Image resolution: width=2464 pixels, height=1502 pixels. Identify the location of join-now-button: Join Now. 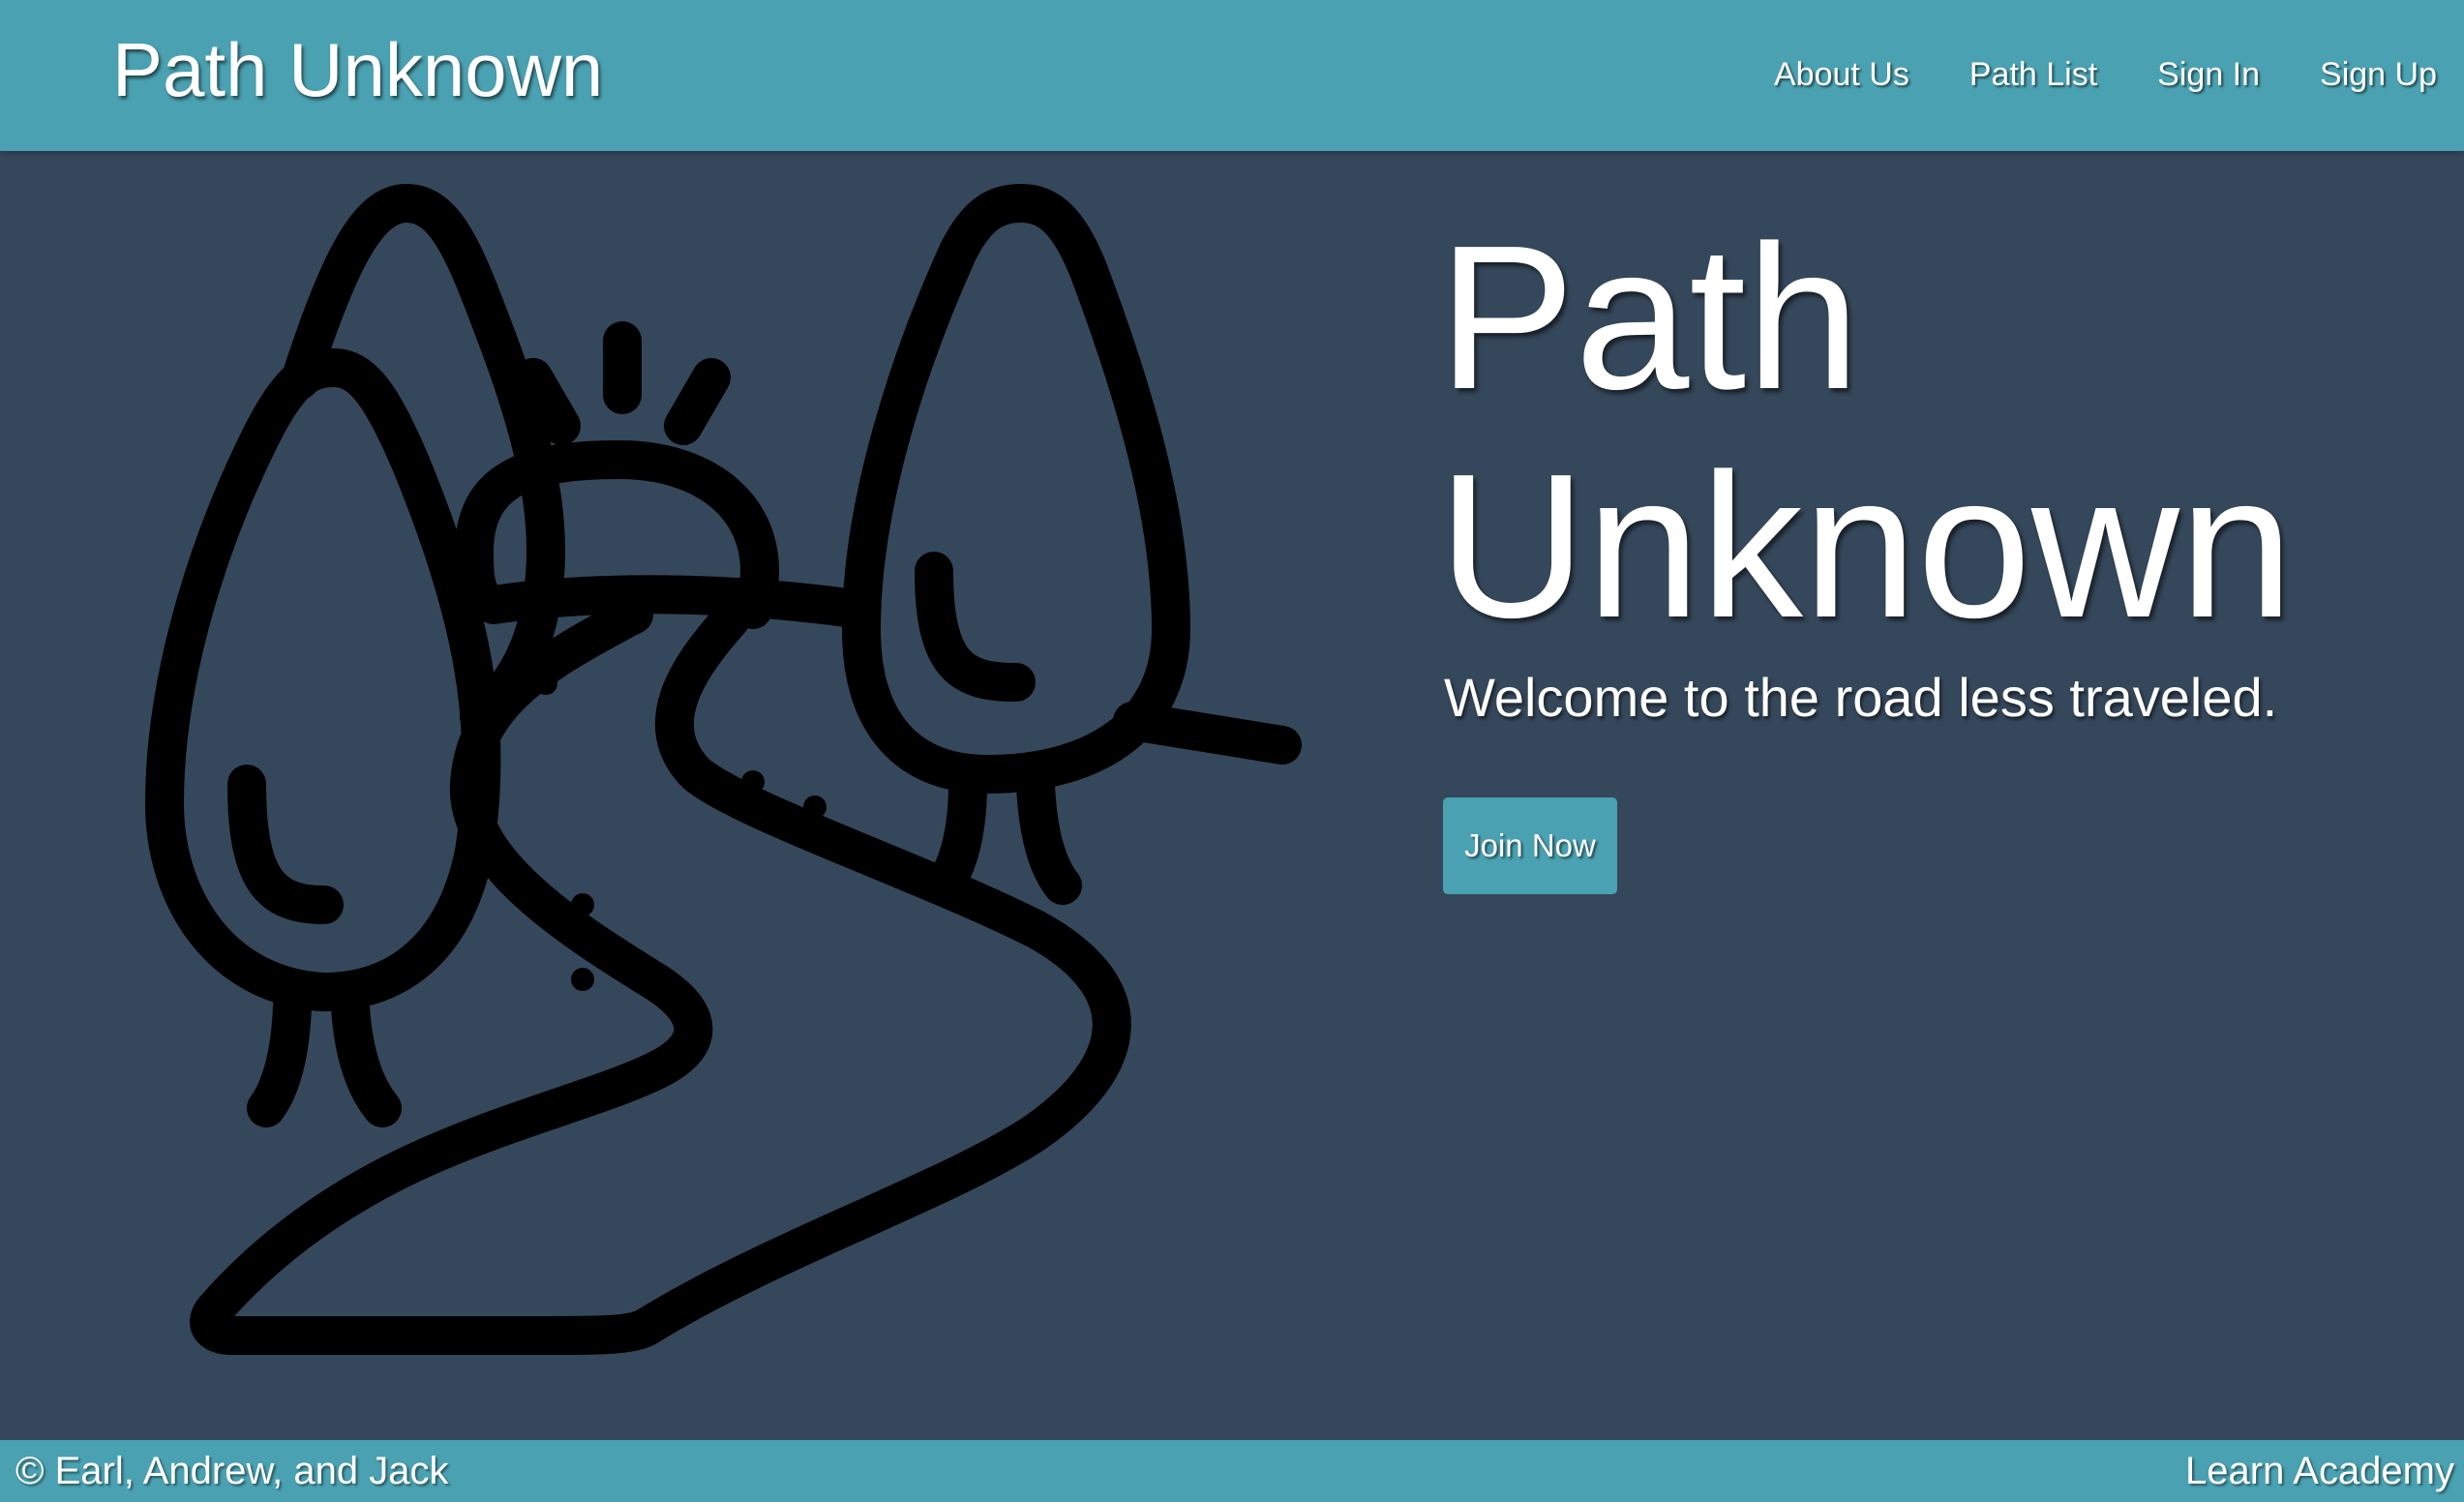
(1530, 845).